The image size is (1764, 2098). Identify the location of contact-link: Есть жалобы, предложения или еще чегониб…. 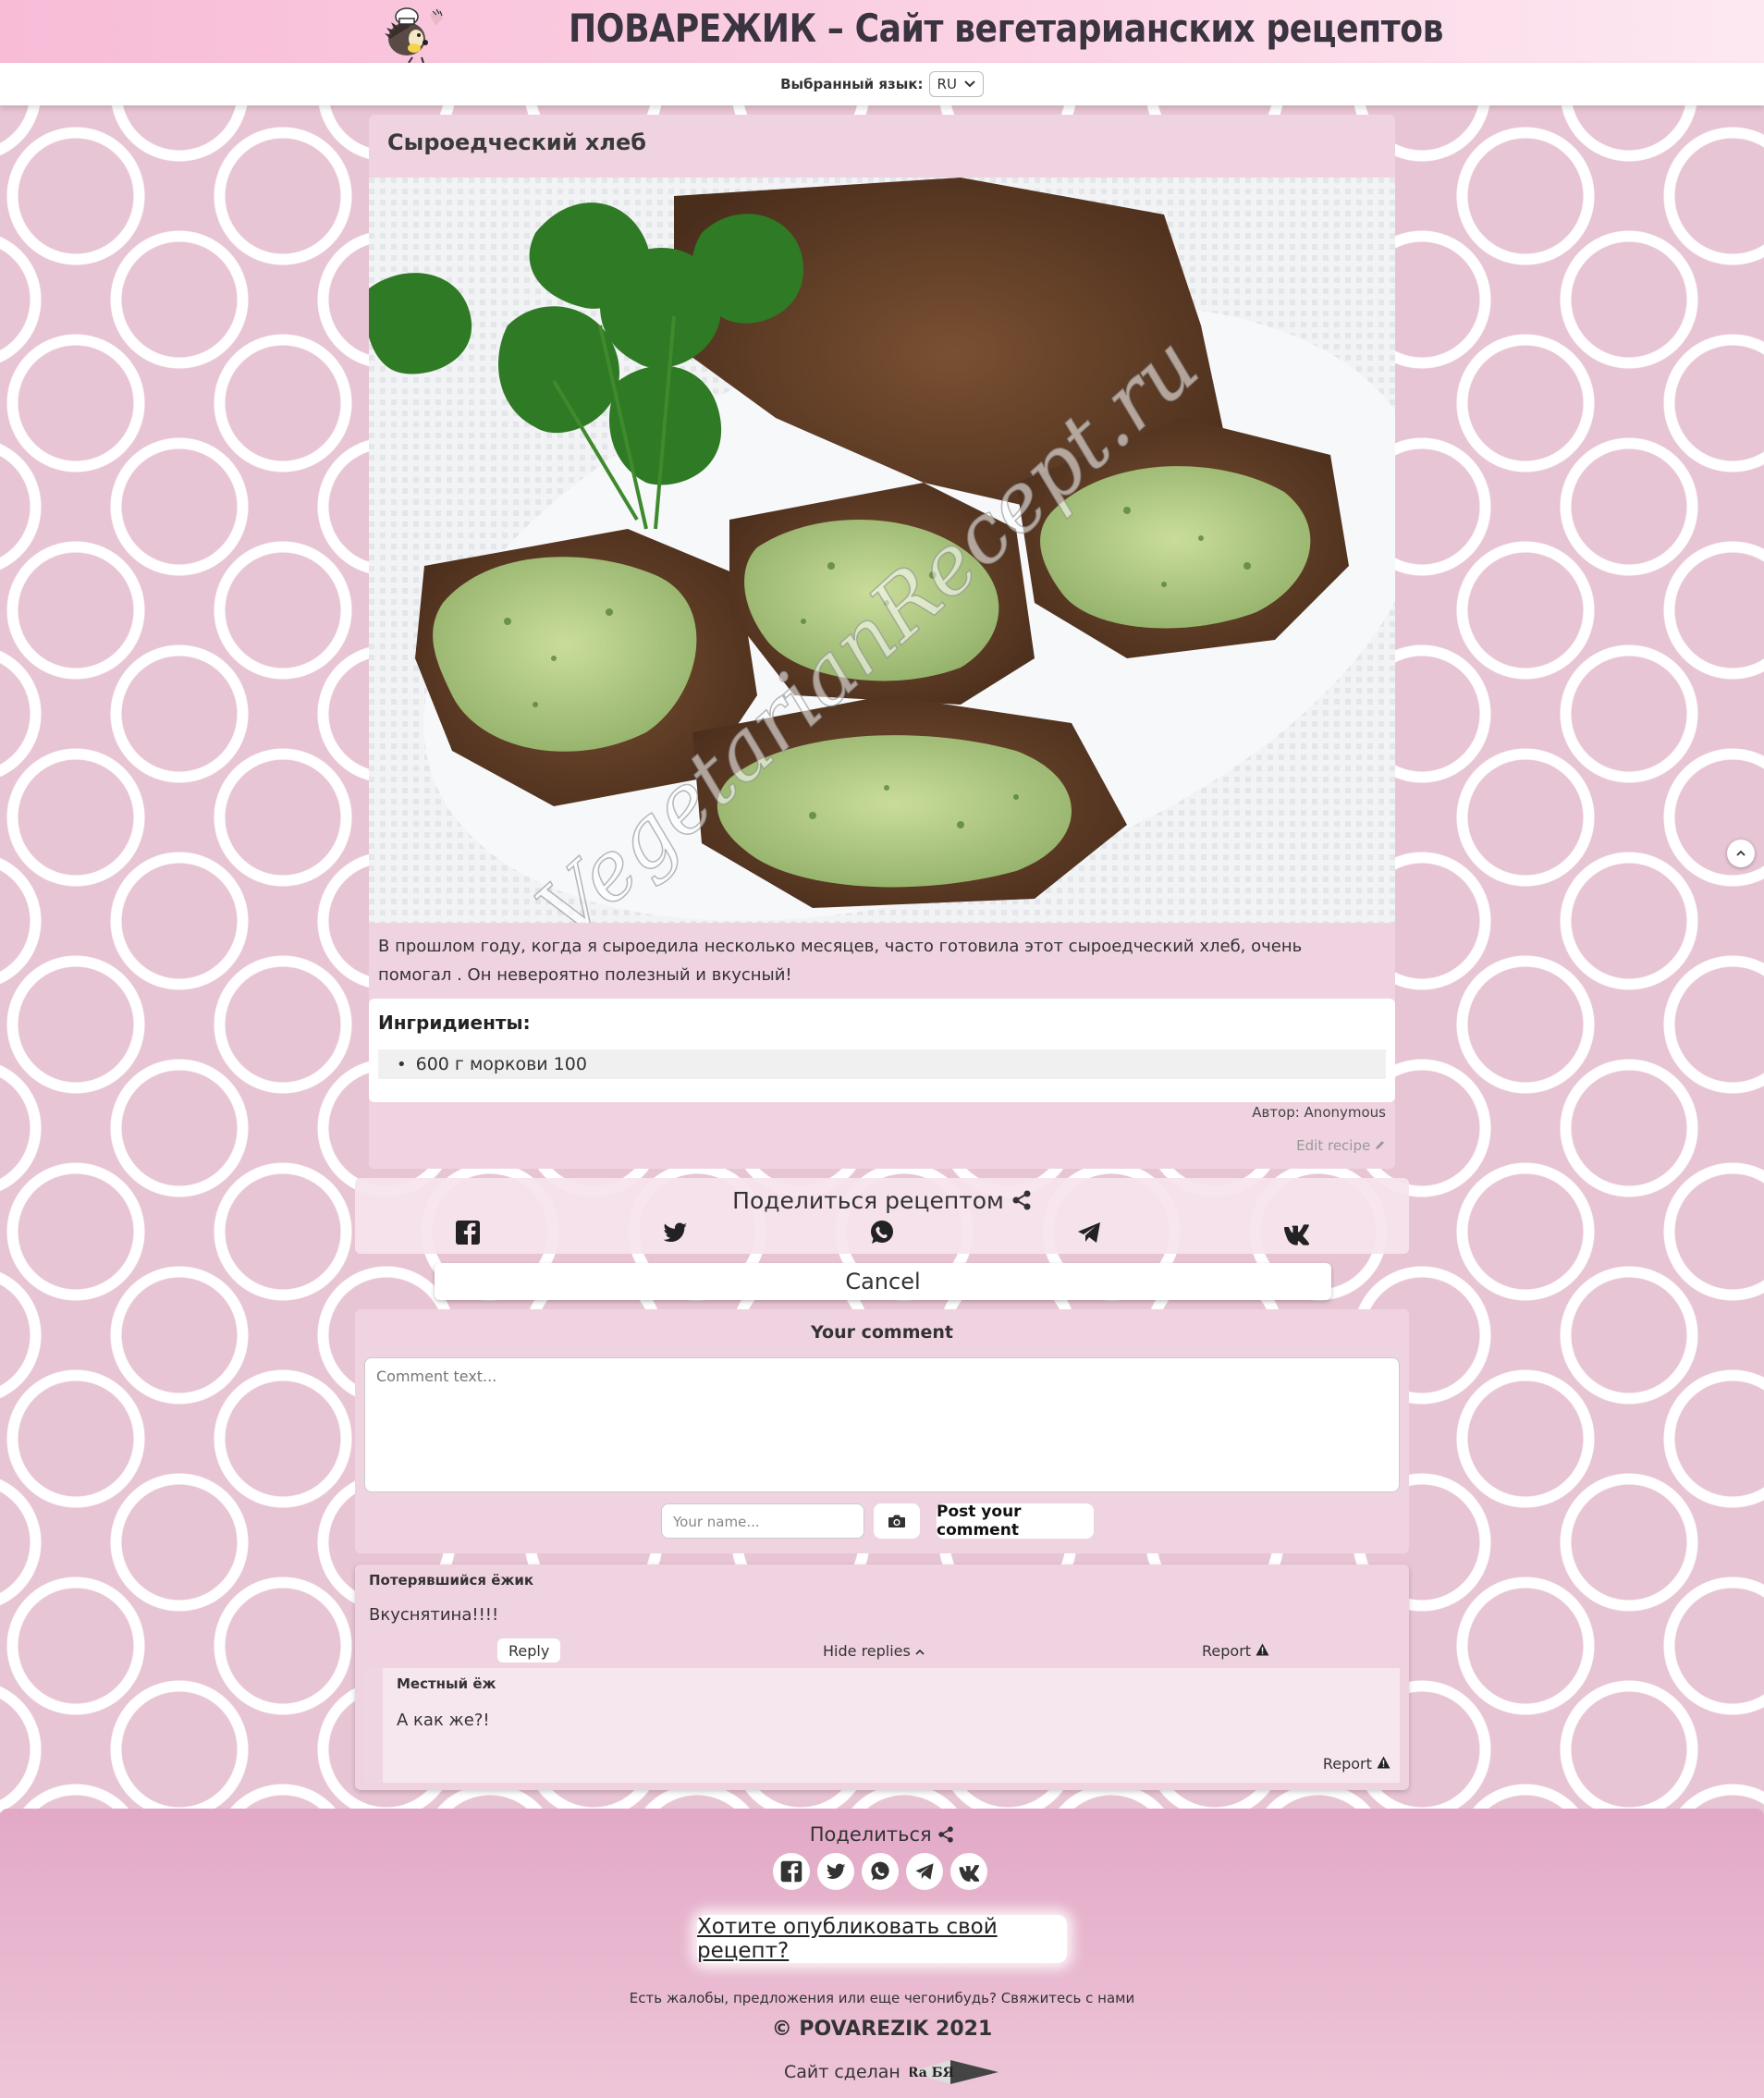
(882, 1998).